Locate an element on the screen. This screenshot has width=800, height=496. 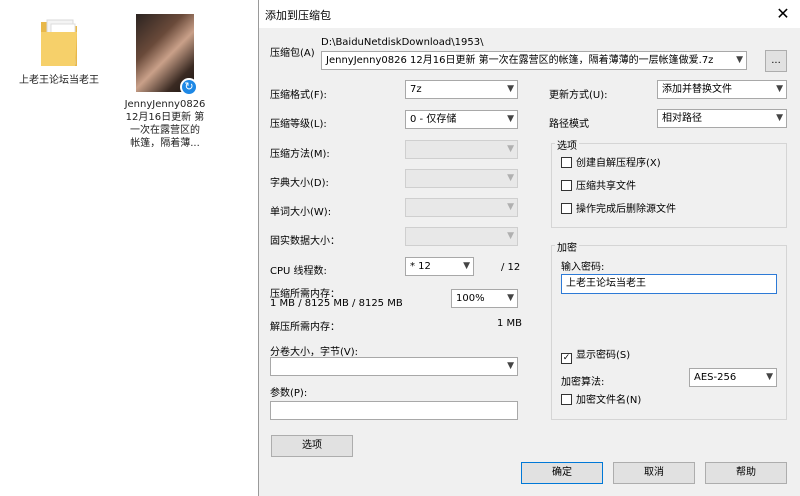
params-label: 参数(P): is located at coordinates (289, 393).